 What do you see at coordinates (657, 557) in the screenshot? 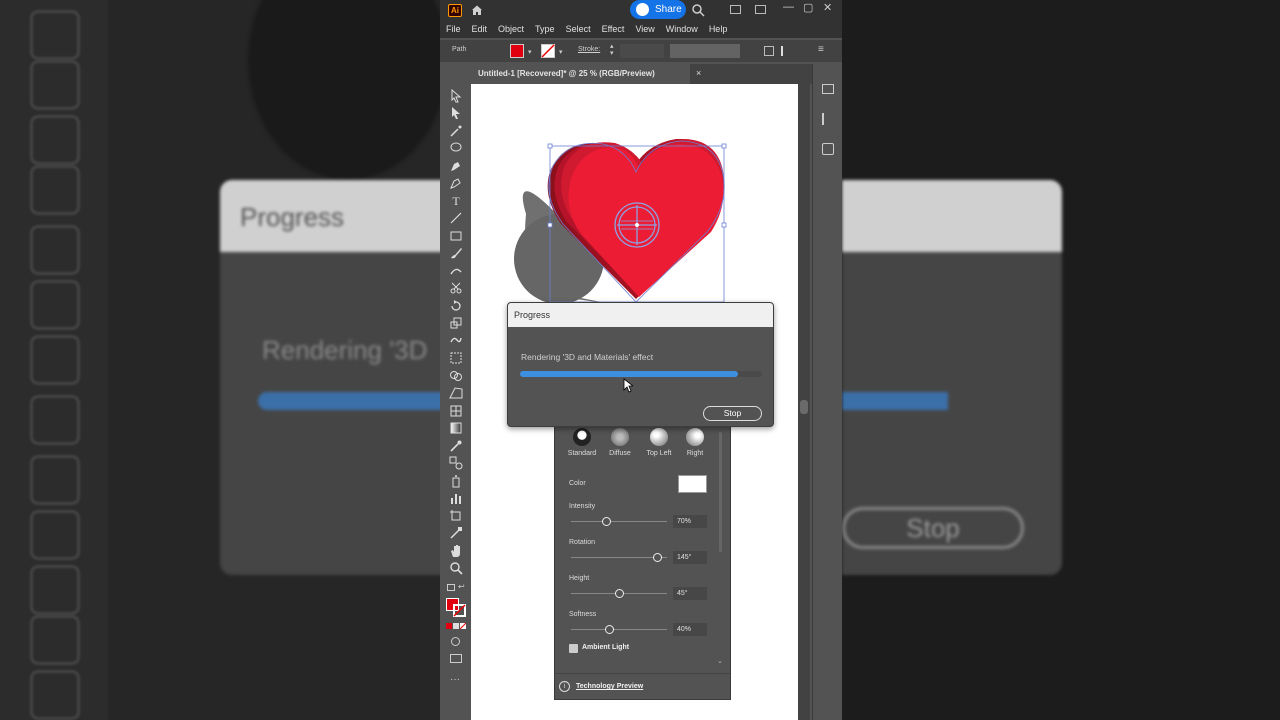
I see `rotation-slider-knob` at bounding box center [657, 557].